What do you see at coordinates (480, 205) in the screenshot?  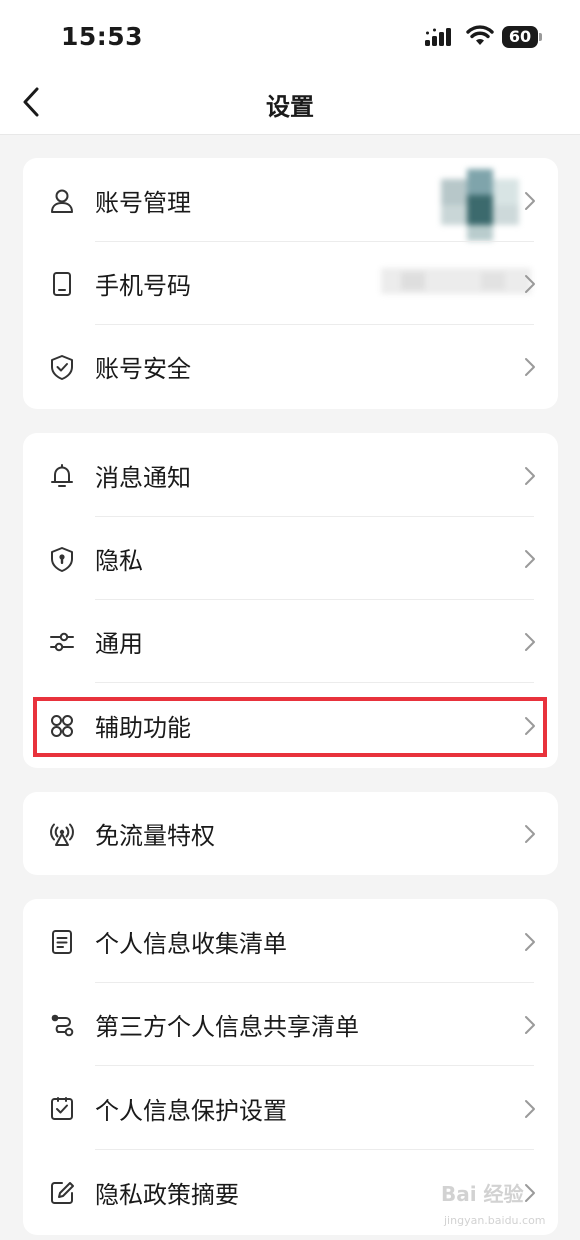 I see `avatar` at bounding box center [480, 205].